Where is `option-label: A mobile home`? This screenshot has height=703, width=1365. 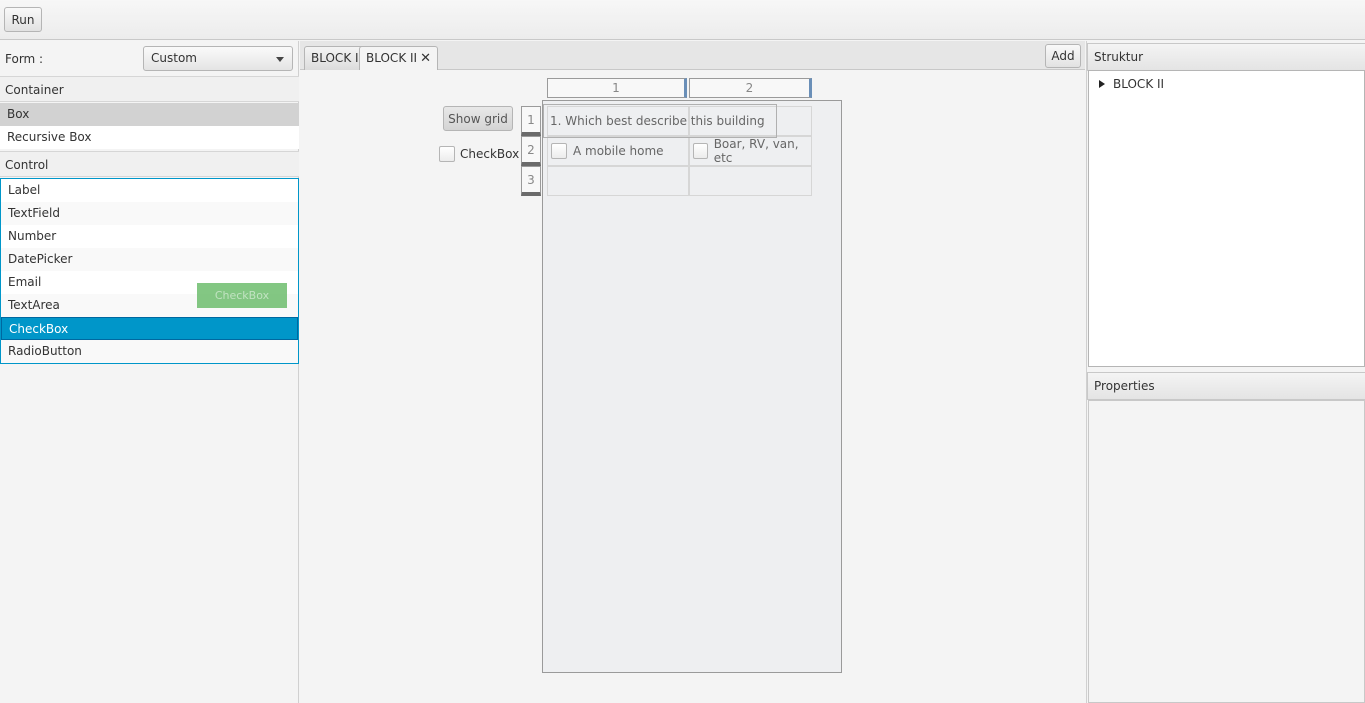 option-label: A mobile home is located at coordinates (618, 151).